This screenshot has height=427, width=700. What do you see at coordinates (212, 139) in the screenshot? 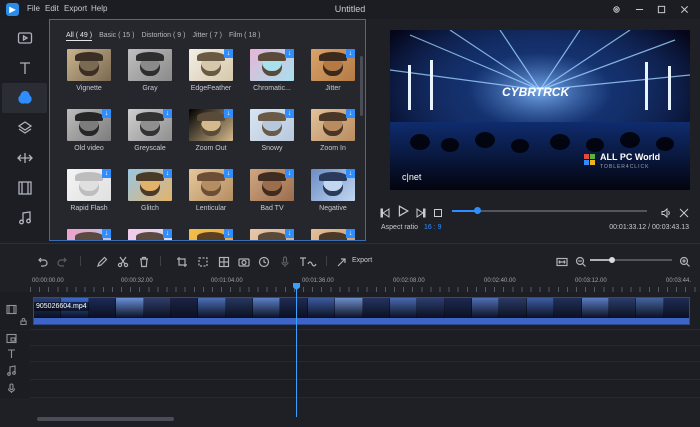
I see `filter-tile: ↓ Zoom Out` at bounding box center [212, 139].